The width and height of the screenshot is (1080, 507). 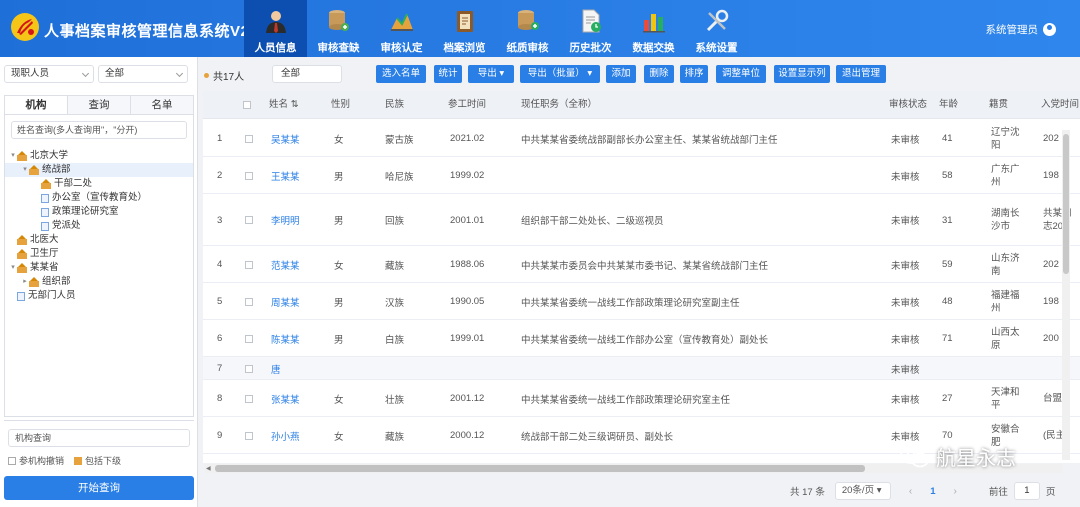 What do you see at coordinates (694, 74) in the screenshot?
I see `sort-button: 排序` at bounding box center [694, 74].